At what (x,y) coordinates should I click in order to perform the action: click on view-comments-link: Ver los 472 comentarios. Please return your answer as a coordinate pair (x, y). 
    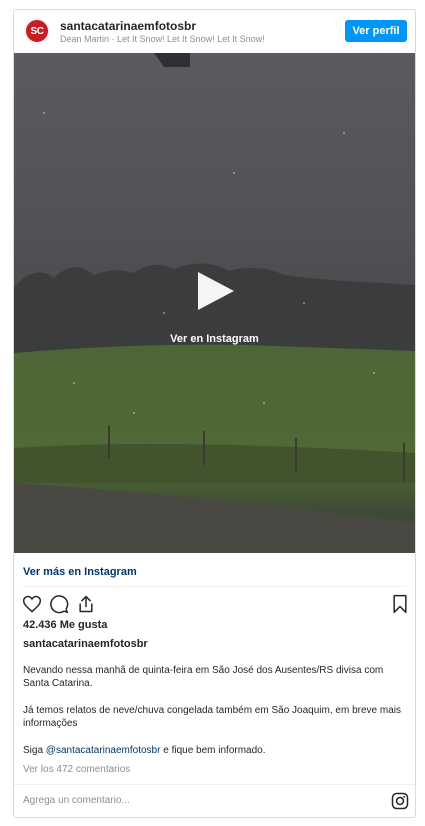
    Looking at the image, I should click on (76, 769).